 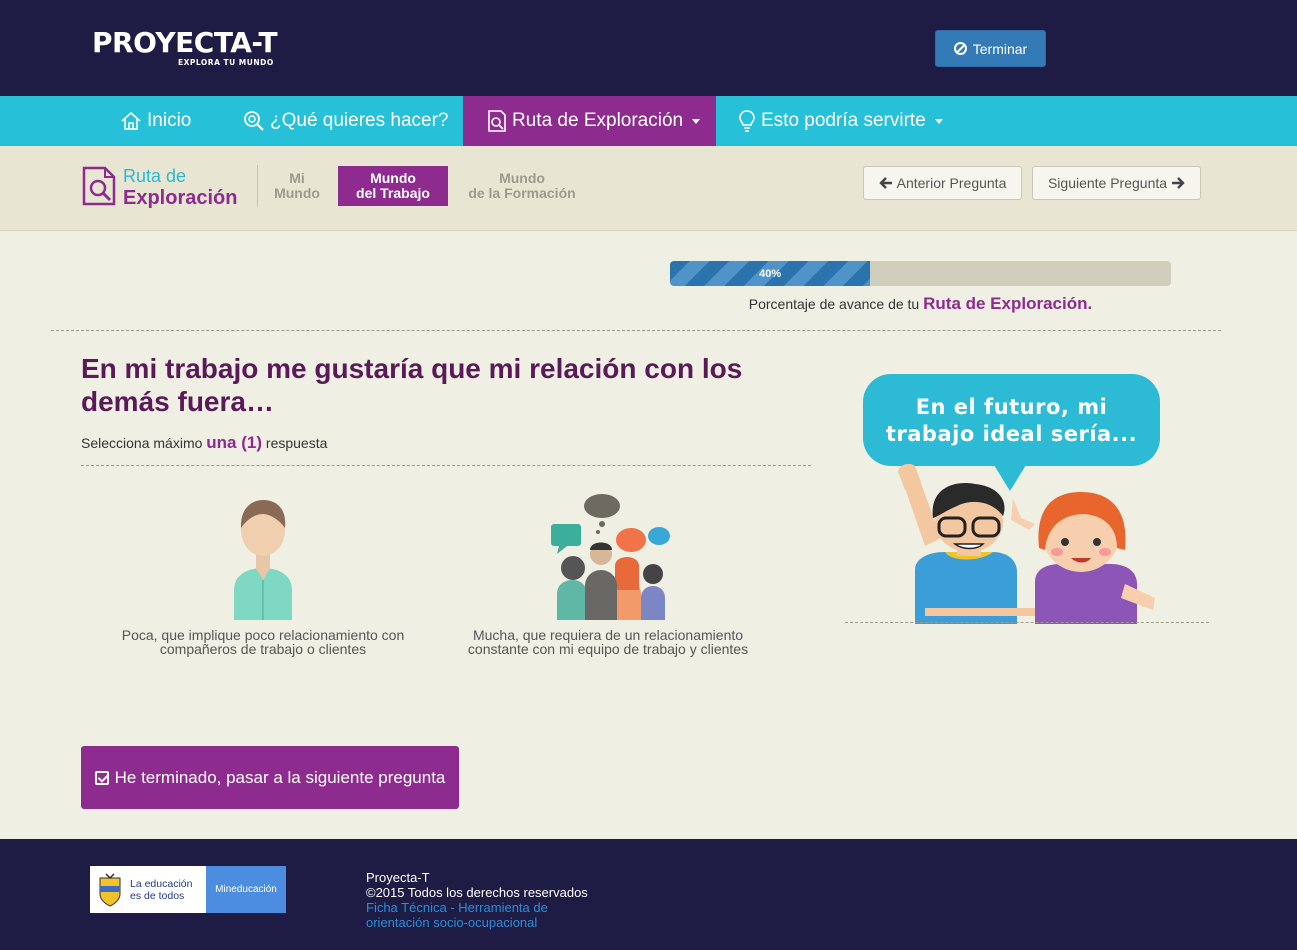 What do you see at coordinates (598, 120) in the screenshot?
I see `nav-item-label: Ruta de Exploración` at bounding box center [598, 120].